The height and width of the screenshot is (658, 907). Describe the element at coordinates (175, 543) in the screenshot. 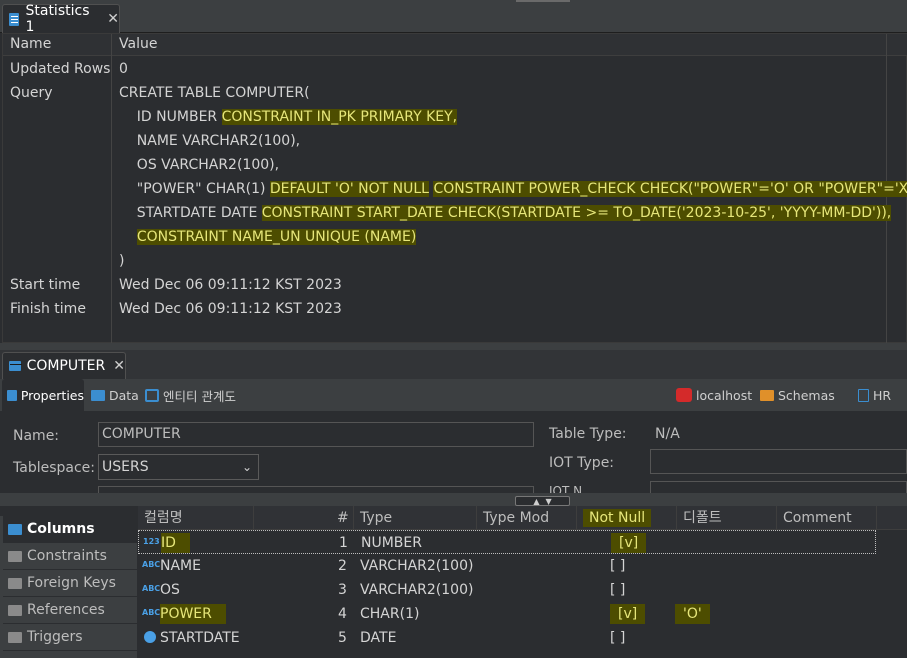

I see `cell-column-name: ID` at that location.